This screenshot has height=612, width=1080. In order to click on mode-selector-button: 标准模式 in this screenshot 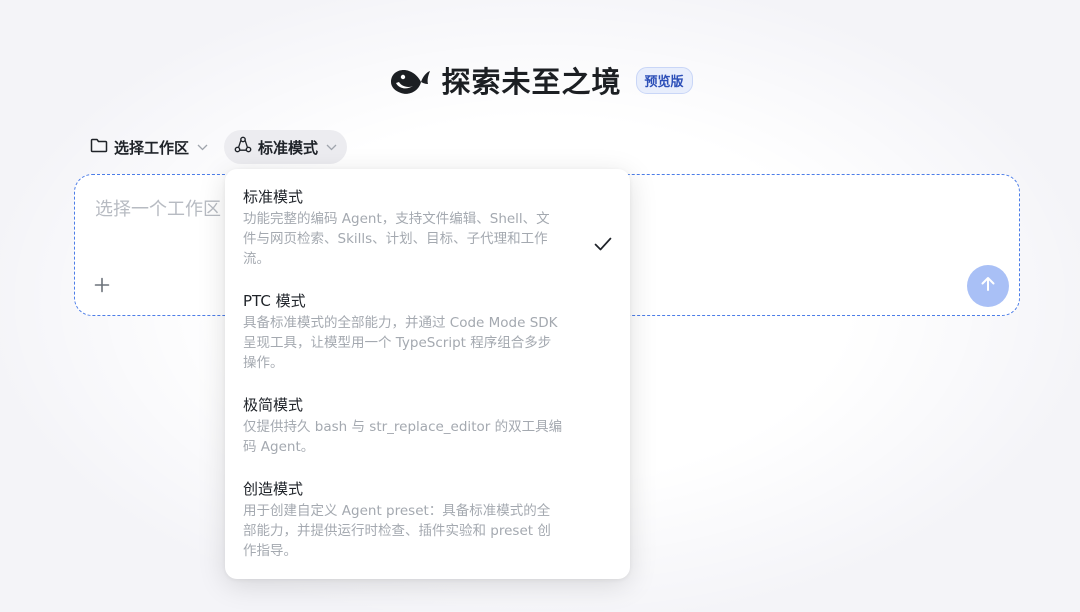, I will do `click(286, 147)`.